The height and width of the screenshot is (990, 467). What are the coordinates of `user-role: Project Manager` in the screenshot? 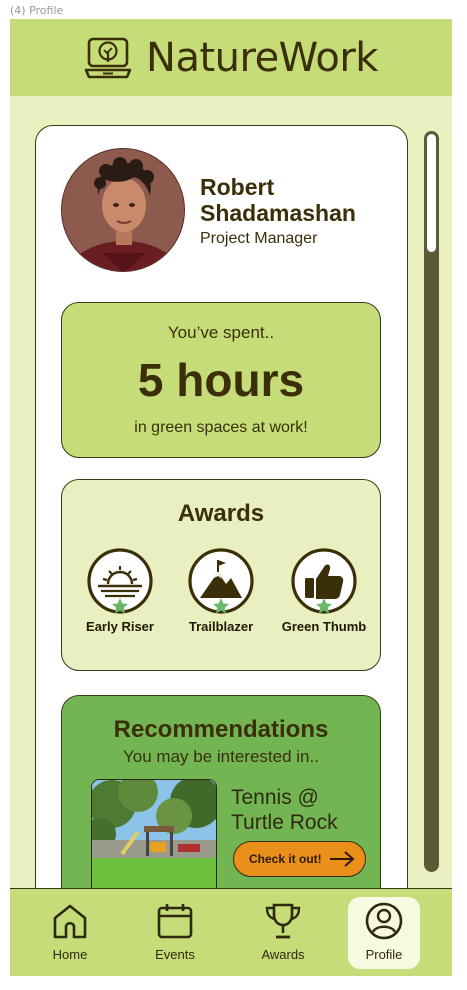 It's located at (259, 238).